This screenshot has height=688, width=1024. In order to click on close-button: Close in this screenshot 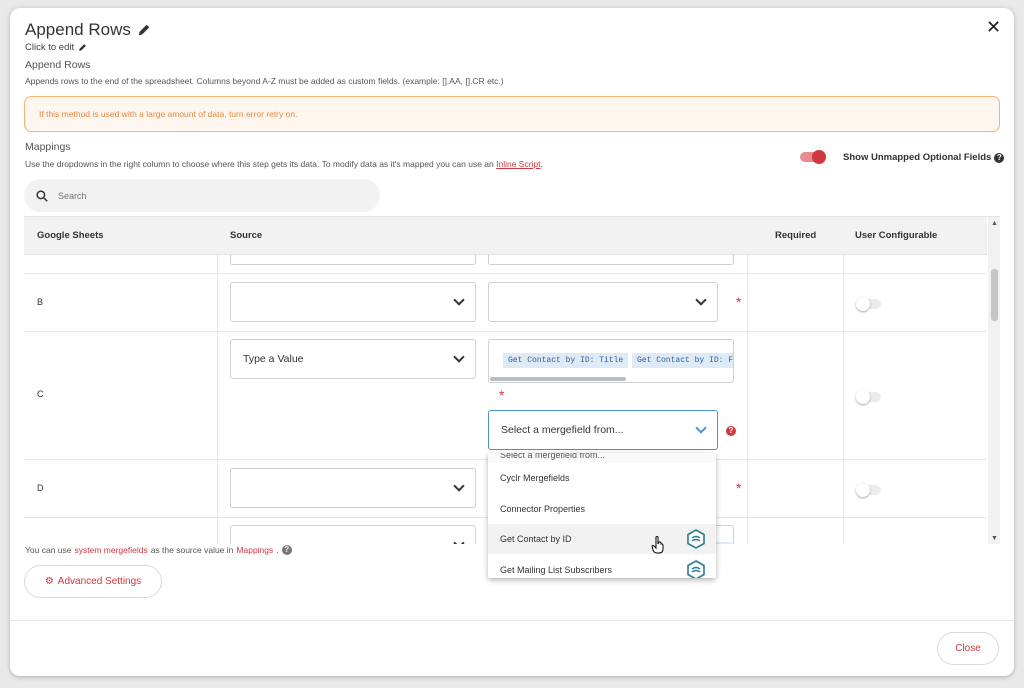, I will do `click(968, 648)`.